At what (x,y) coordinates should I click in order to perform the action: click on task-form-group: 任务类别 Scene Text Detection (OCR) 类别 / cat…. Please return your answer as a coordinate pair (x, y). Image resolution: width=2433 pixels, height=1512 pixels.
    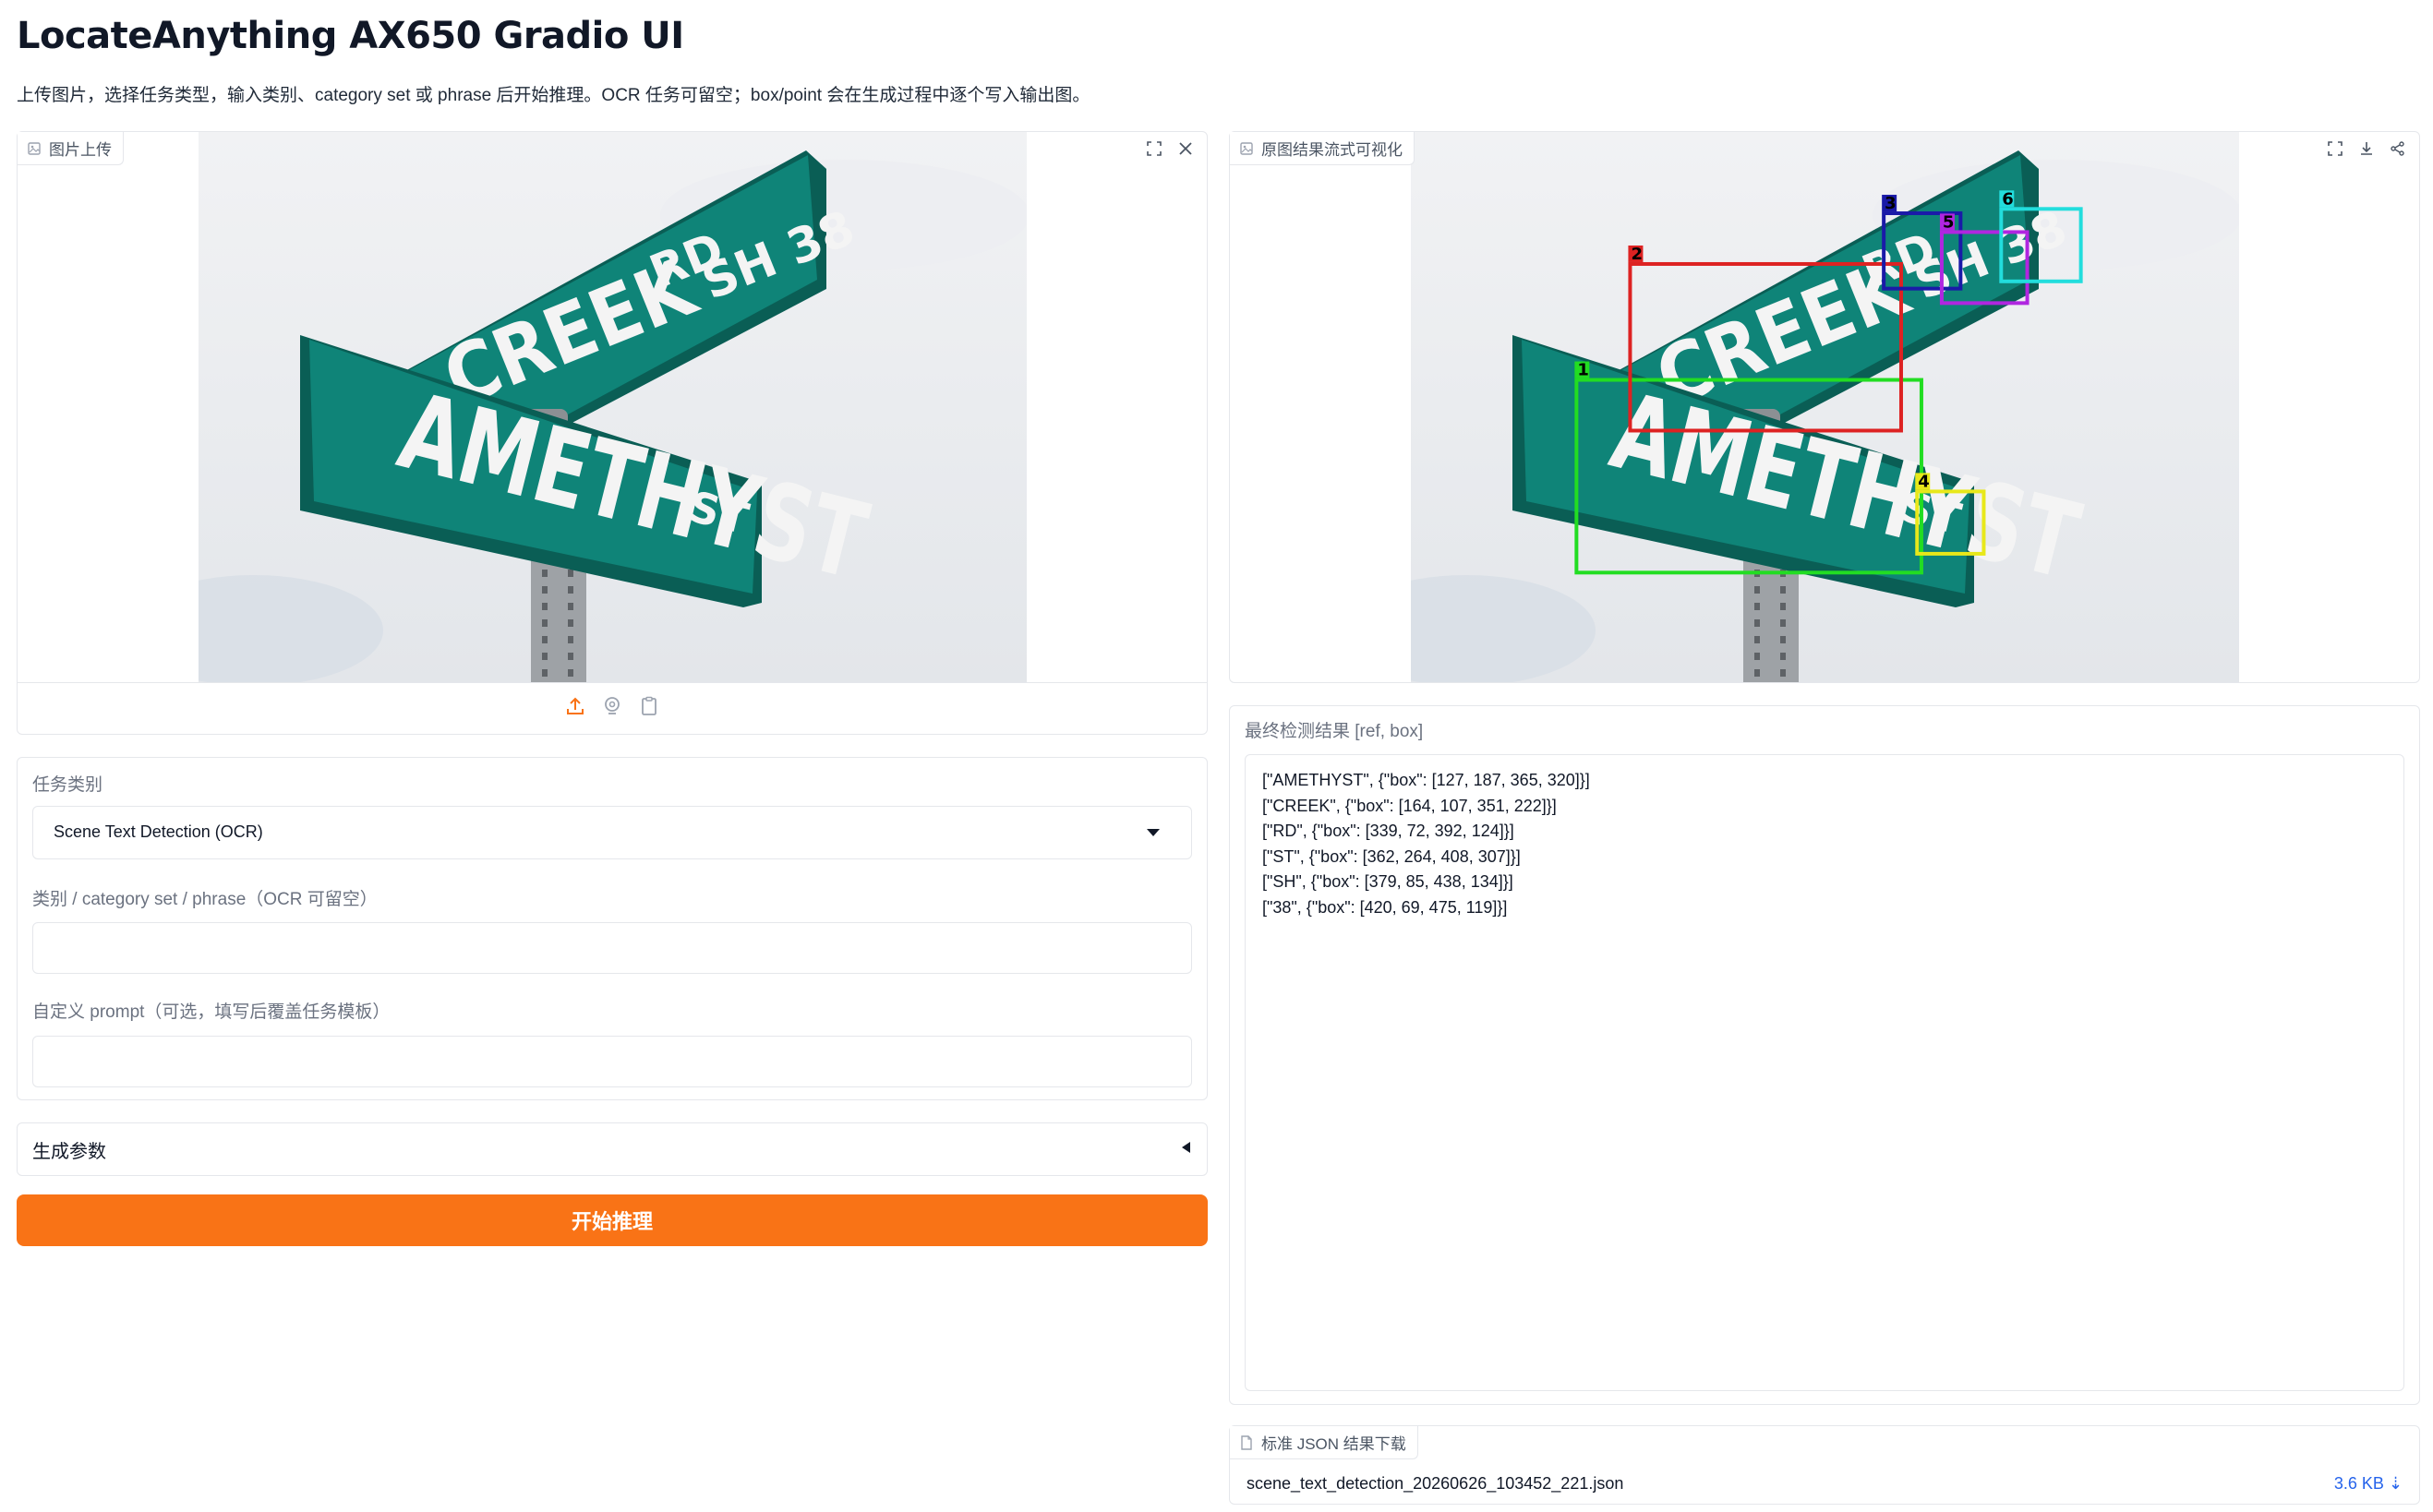
    Looking at the image, I should click on (612, 928).